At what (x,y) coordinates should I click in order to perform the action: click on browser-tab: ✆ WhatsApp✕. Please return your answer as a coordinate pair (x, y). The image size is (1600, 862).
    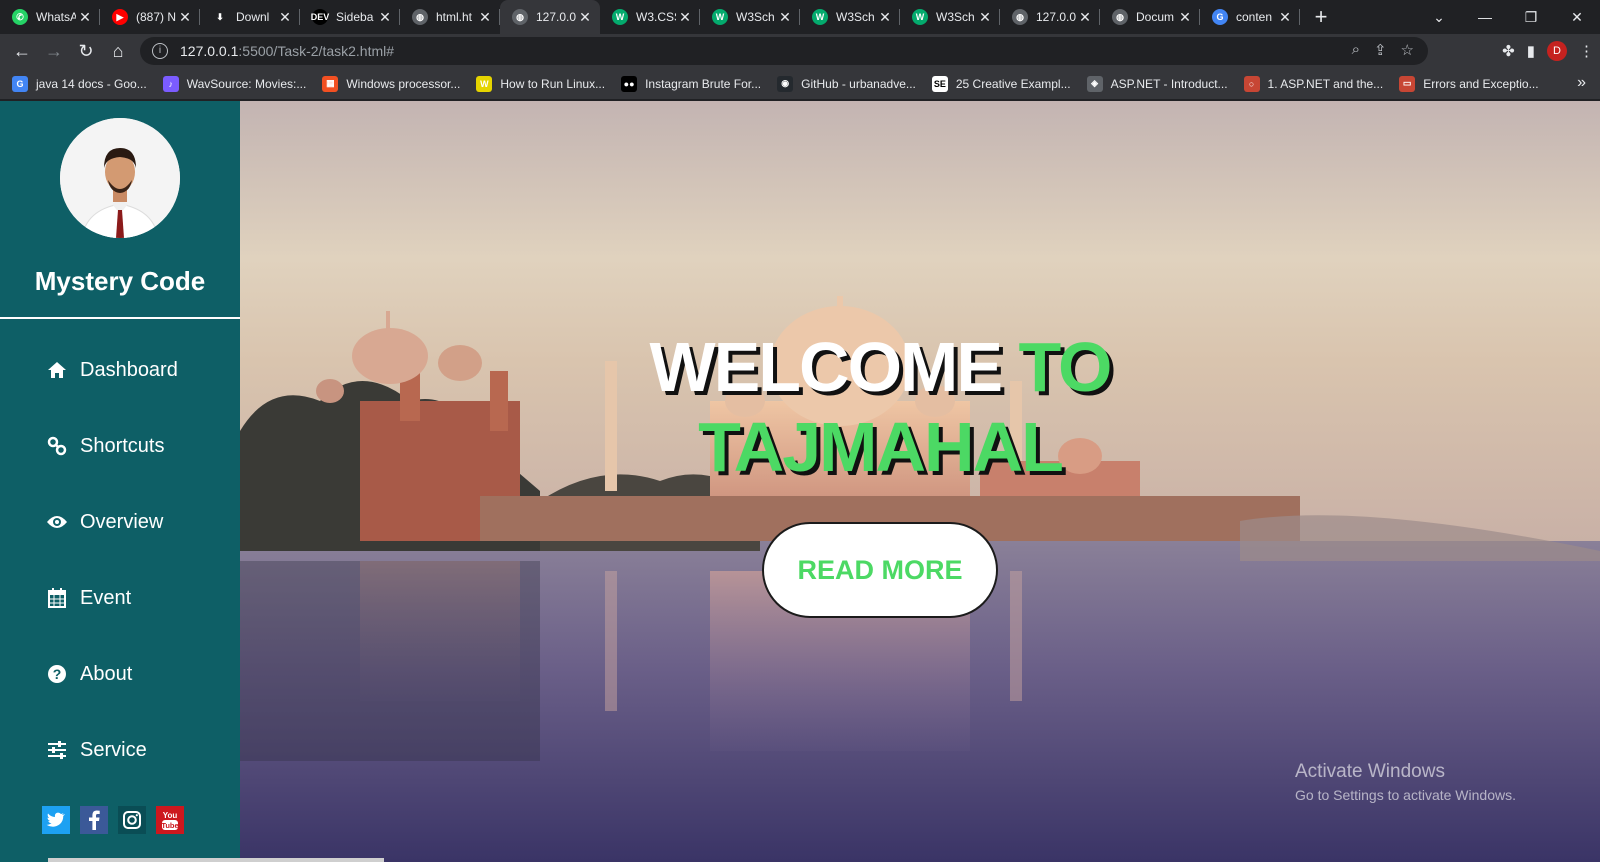
    Looking at the image, I should click on (50, 17).